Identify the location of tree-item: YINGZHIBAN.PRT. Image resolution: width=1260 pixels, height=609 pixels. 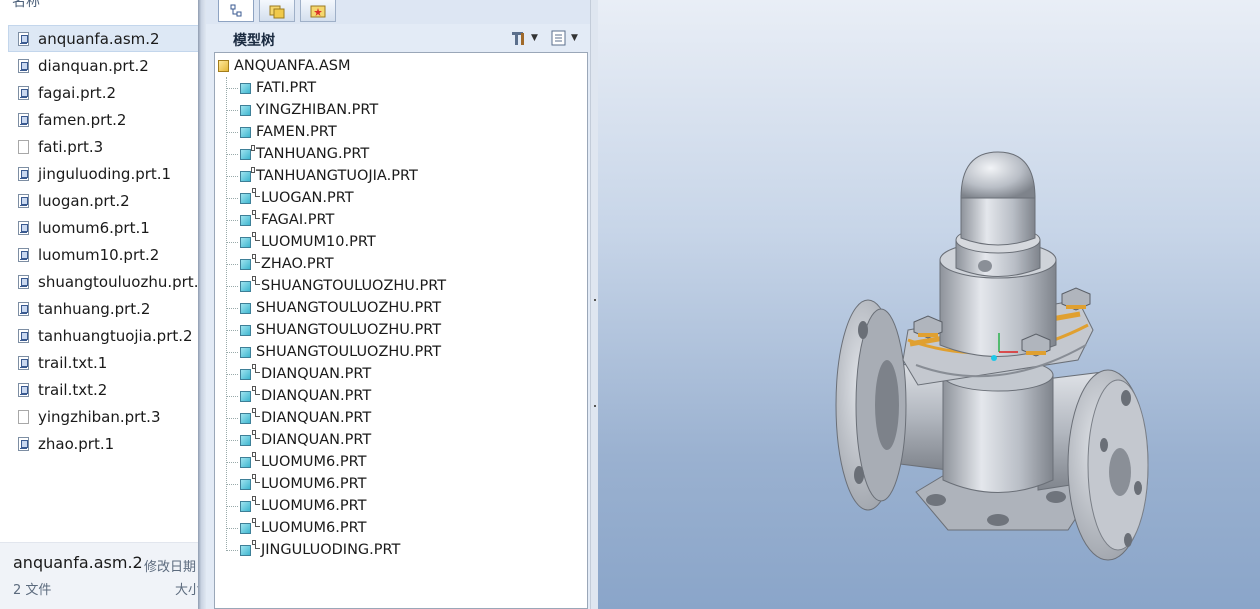
(336, 110).